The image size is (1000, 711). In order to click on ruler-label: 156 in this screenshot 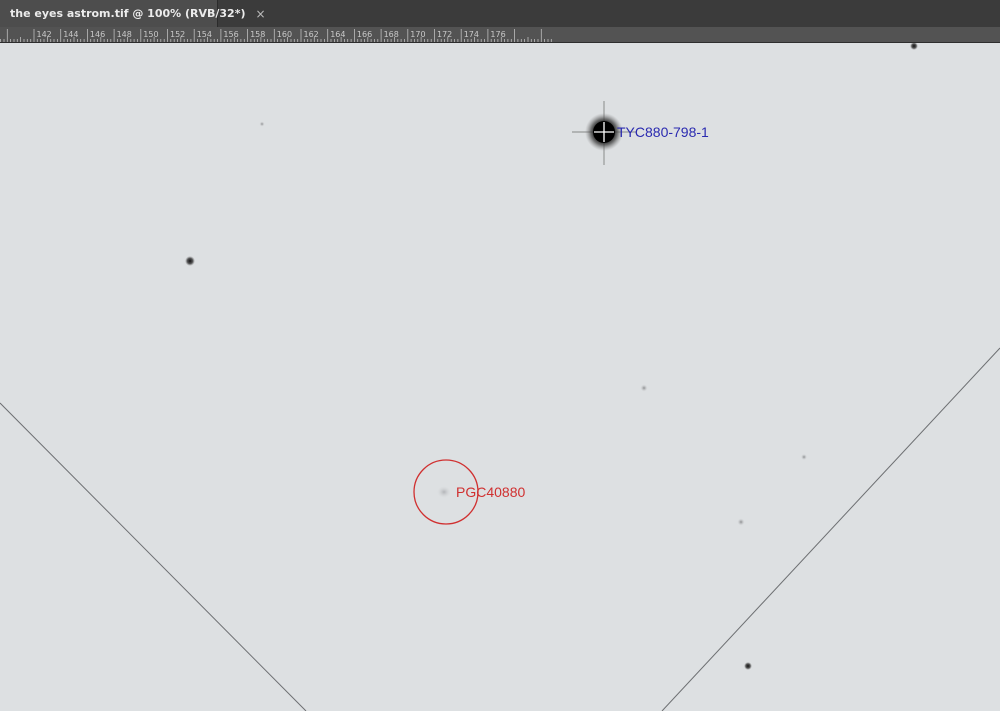, I will do `click(230, 34)`.